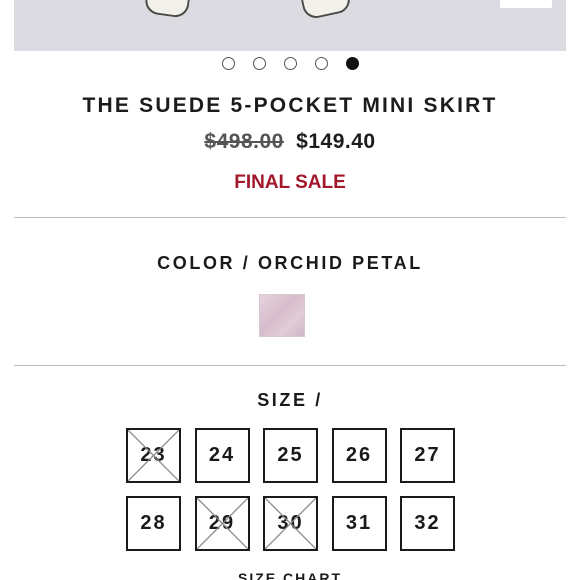 Image resolution: width=580 pixels, height=580 pixels. I want to click on color-swatch-orchid-petal, so click(282, 315).